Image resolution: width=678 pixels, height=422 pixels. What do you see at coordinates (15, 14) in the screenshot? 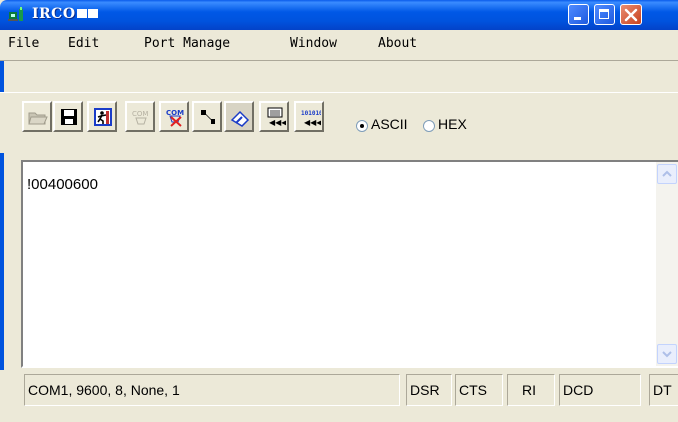
I see `app-icon` at bounding box center [15, 14].